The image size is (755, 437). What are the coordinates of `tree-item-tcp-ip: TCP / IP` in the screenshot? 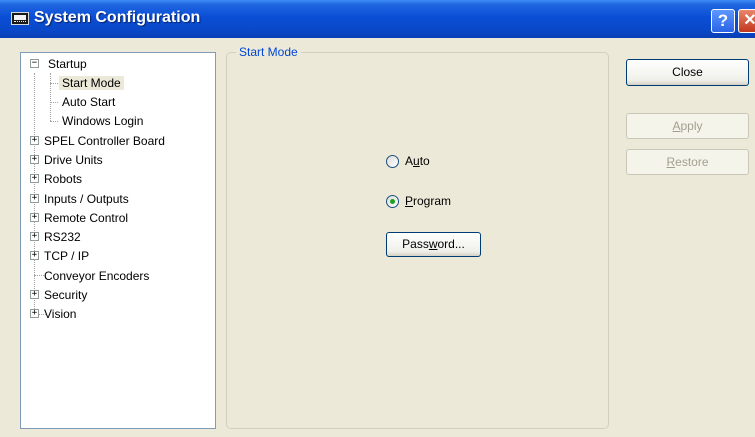 It's located at (66, 256).